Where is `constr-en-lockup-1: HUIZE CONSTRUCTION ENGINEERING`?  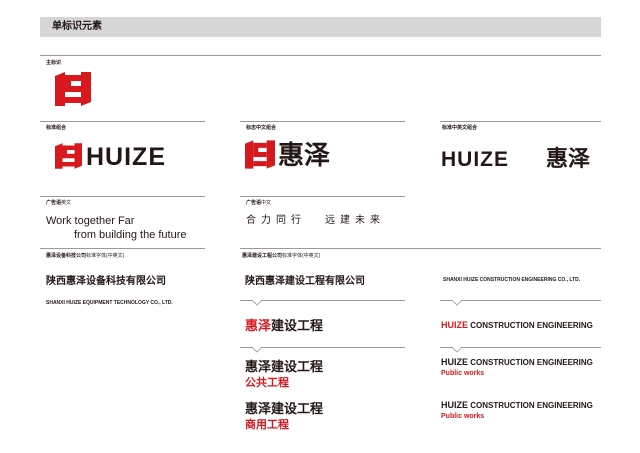
constr-en-lockup-1: HUIZE CONSTRUCTION ENGINEERING is located at coordinates (517, 325).